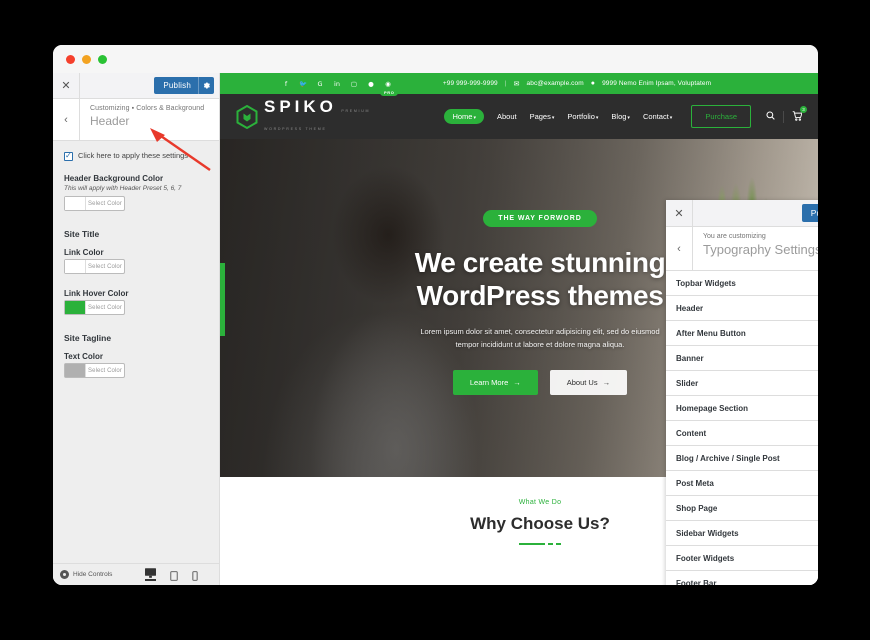  I want to click on breadcrumb: Customizing ▪ Colors & Background, so click(147, 108).